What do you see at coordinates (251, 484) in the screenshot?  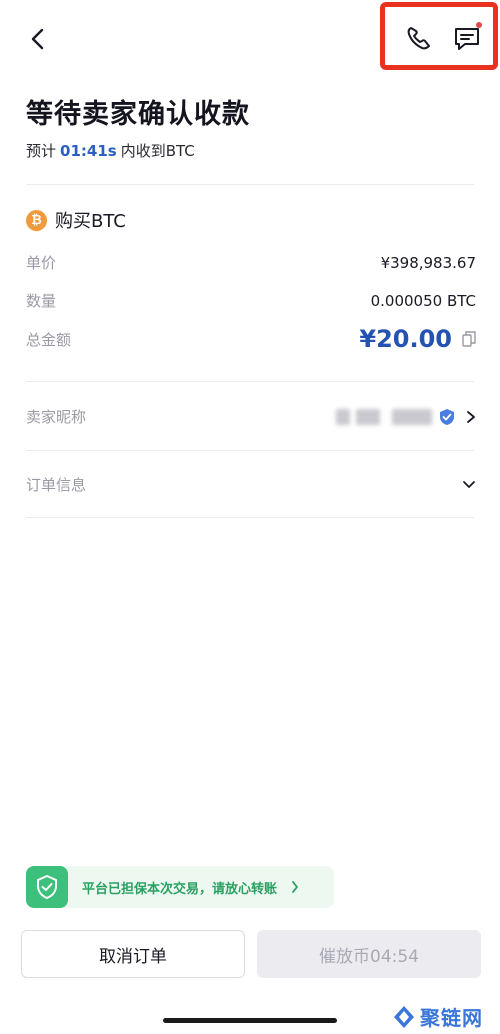 I see `order-info-row: 订单信息` at bounding box center [251, 484].